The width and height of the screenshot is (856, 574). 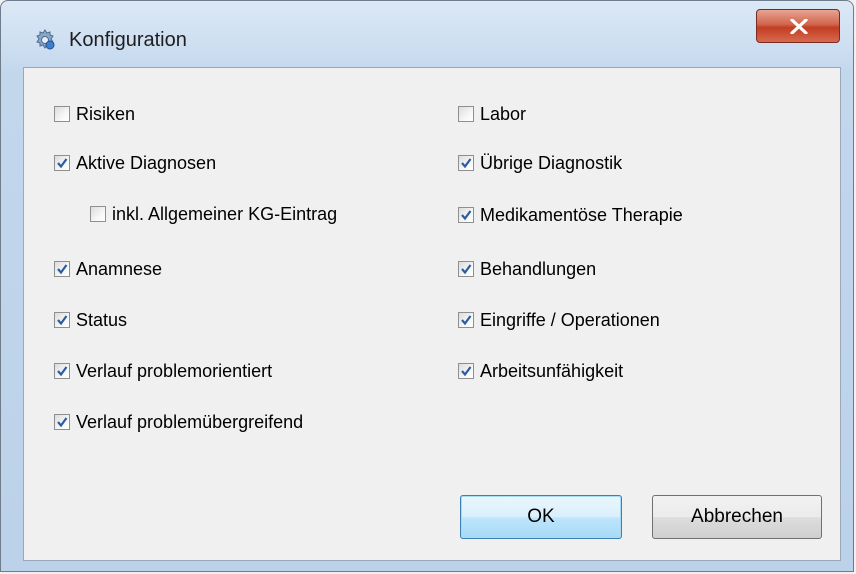 I want to click on checkbox-label: Risiken, so click(x=106, y=113).